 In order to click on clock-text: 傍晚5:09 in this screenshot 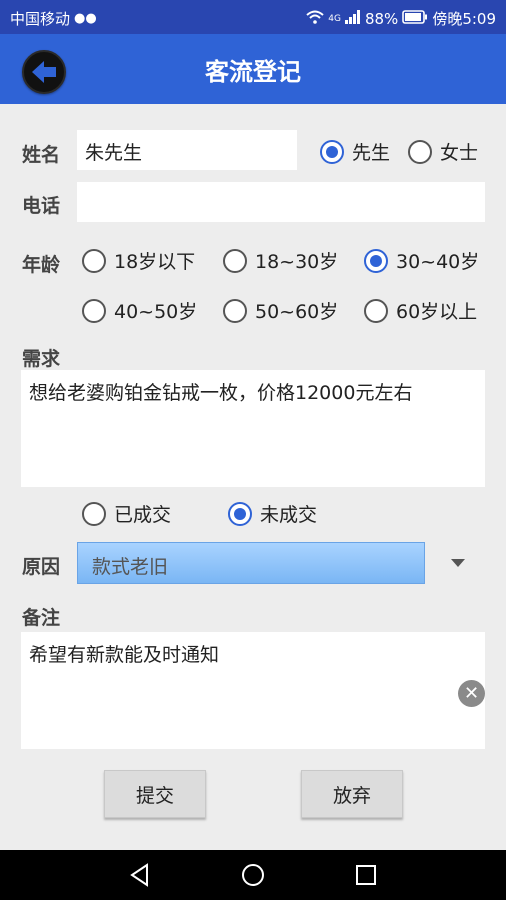, I will do `click(464, 19)`.